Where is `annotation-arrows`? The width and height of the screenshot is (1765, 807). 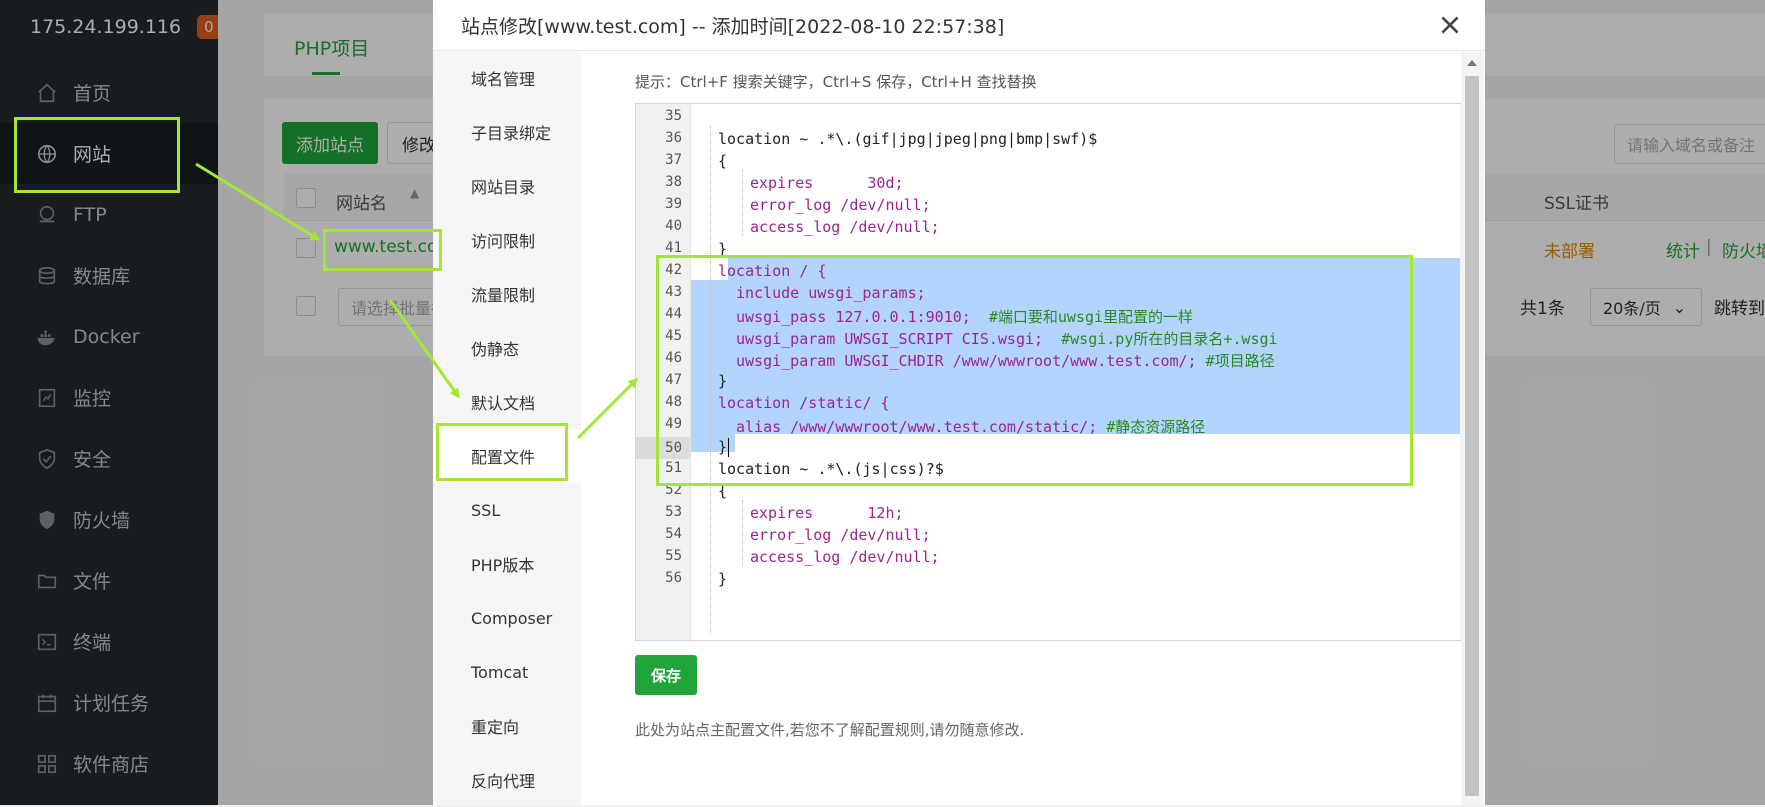 annotation-arrows is located at coordinates (417, 301).